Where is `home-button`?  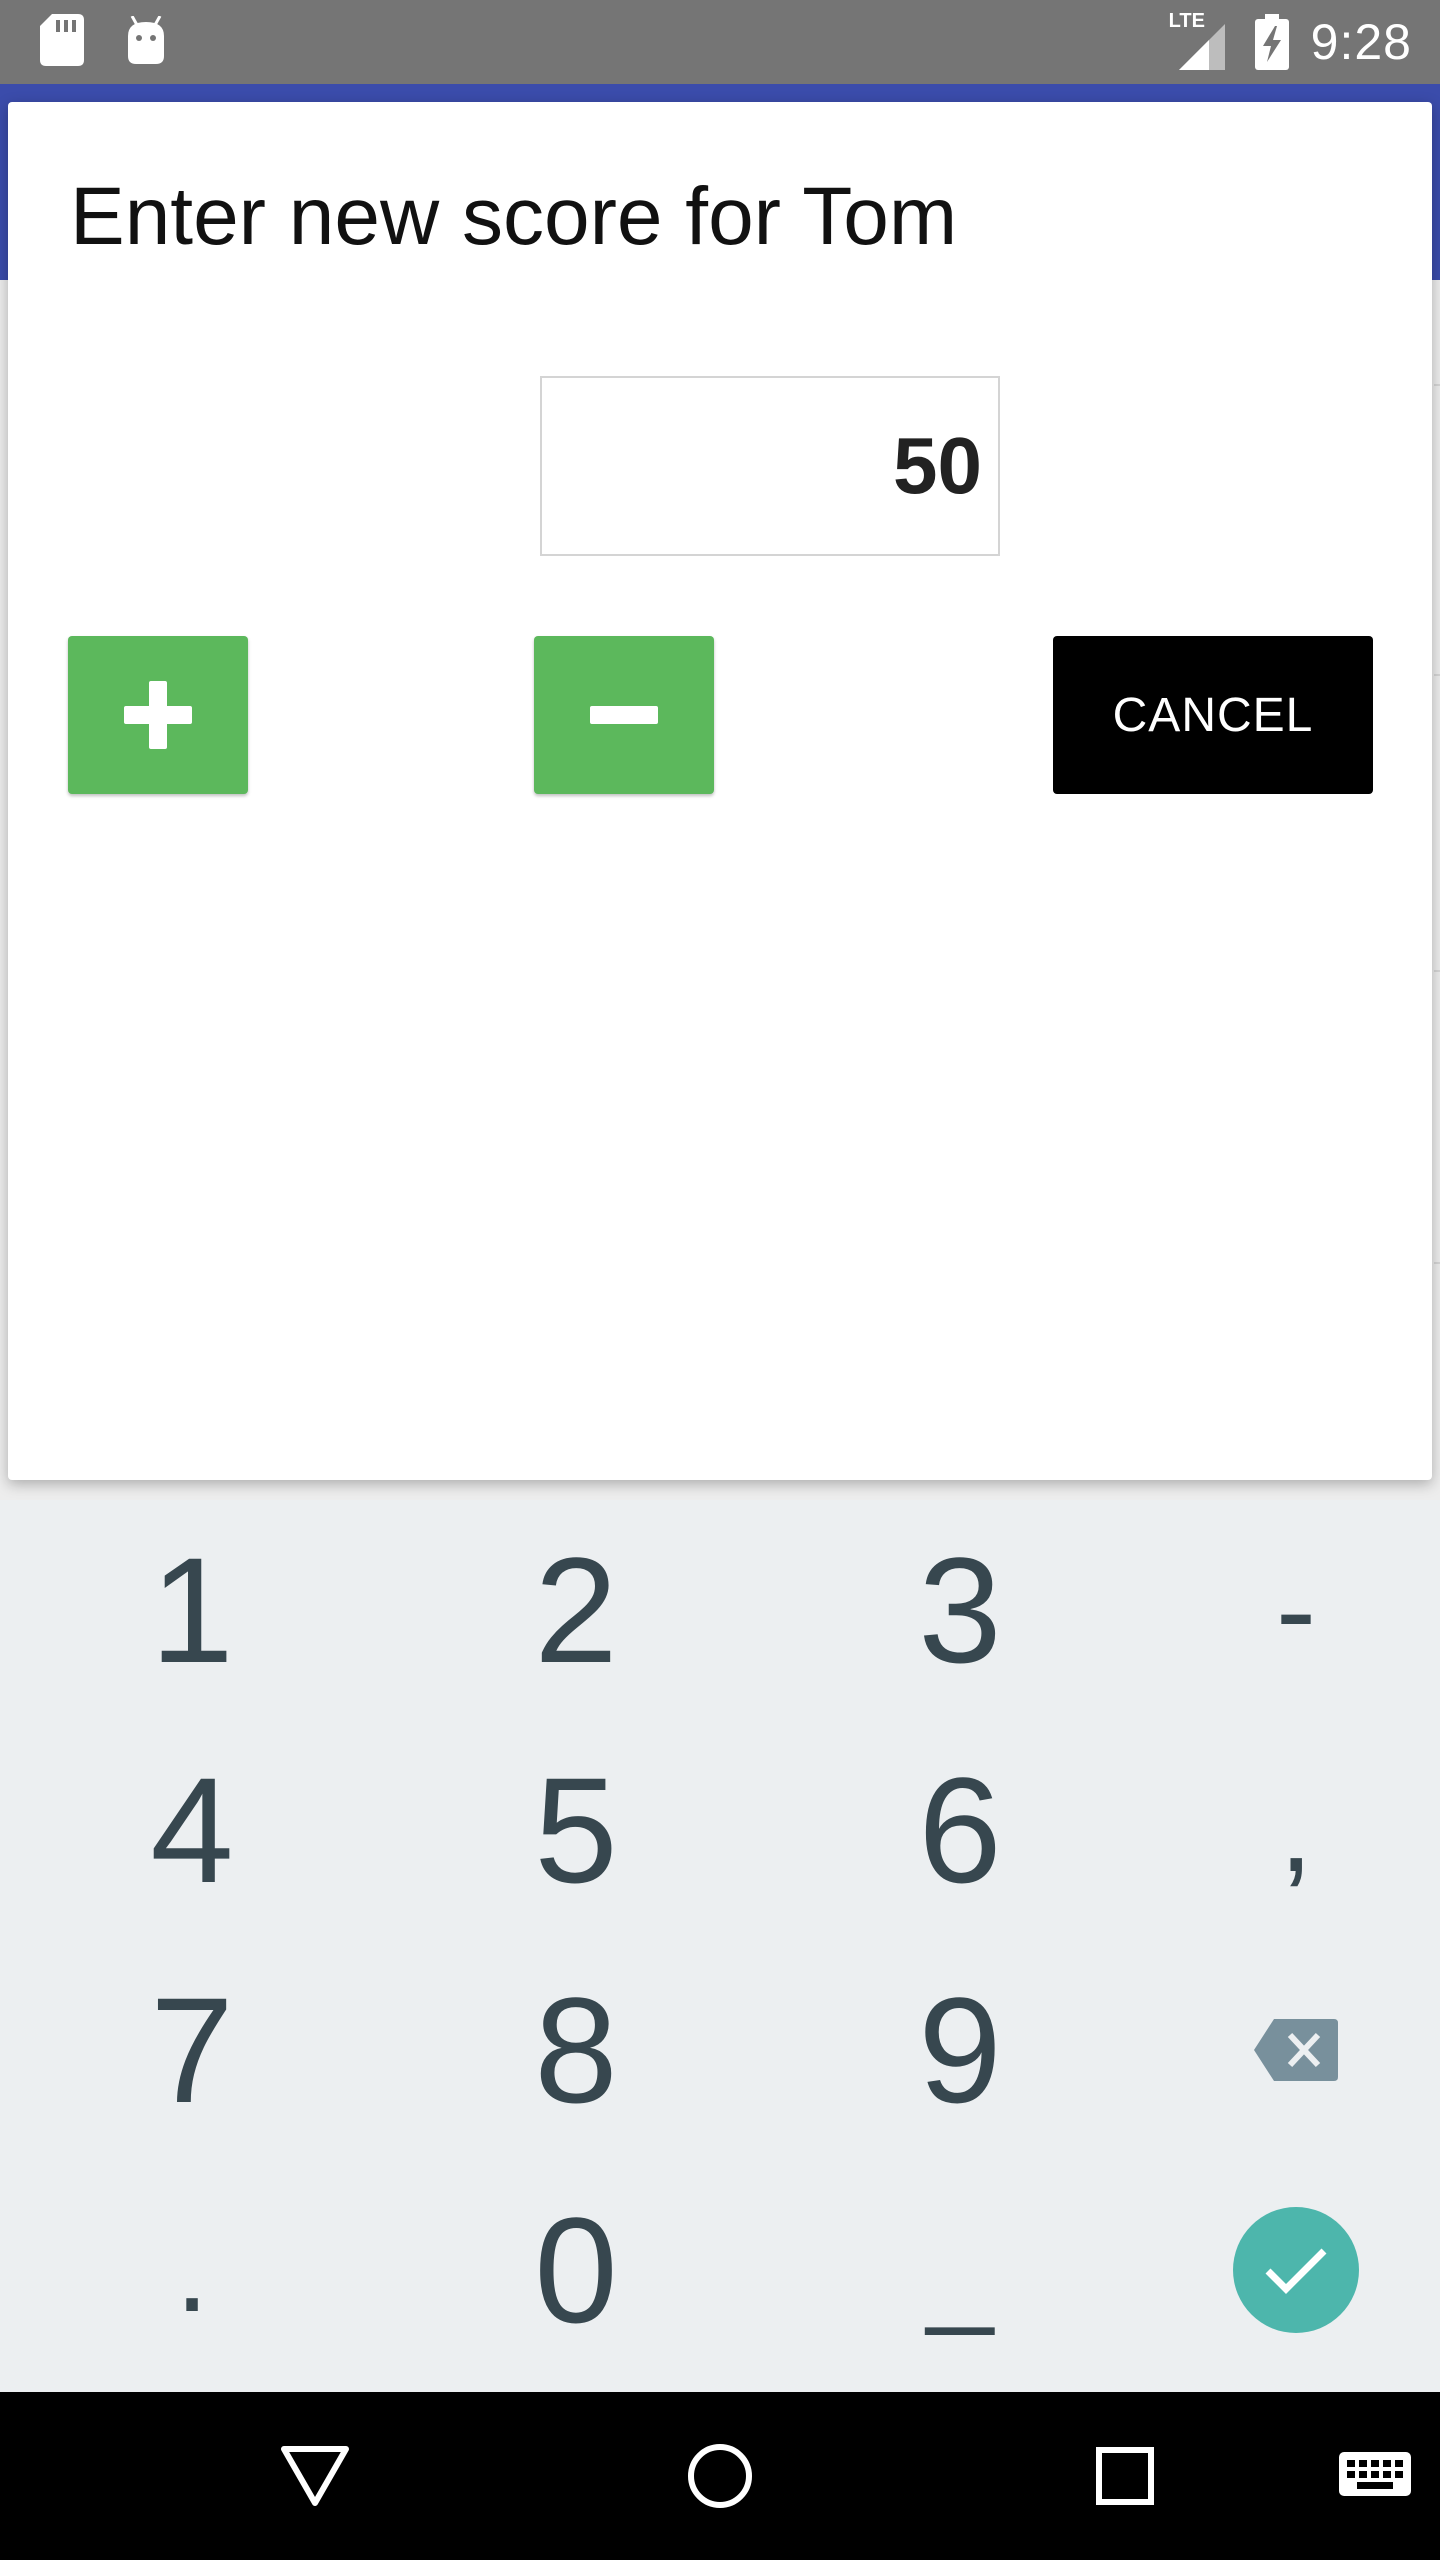 home-button is located at coordinates (720, 2476).